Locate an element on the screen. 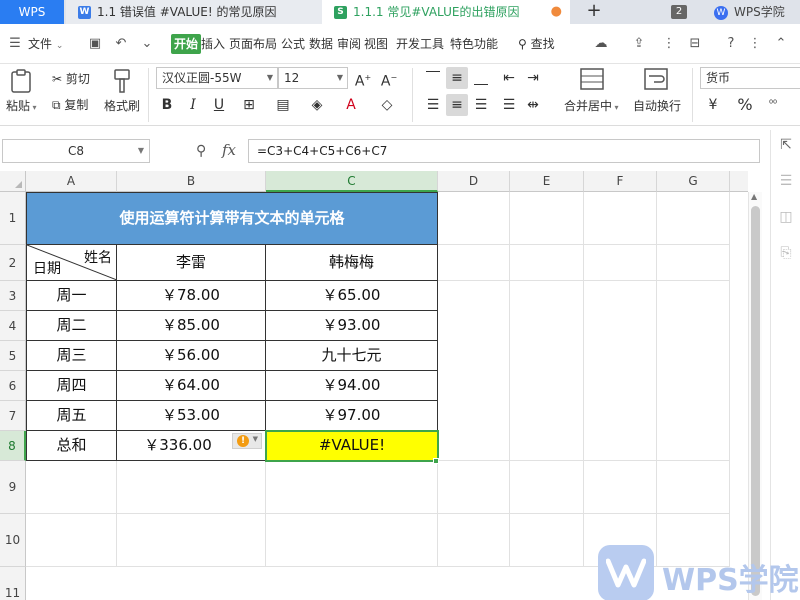 The height and width of the screenshot is (600, 800). indent-increase-icon: ⇥ is located at coordinates (533, 78).